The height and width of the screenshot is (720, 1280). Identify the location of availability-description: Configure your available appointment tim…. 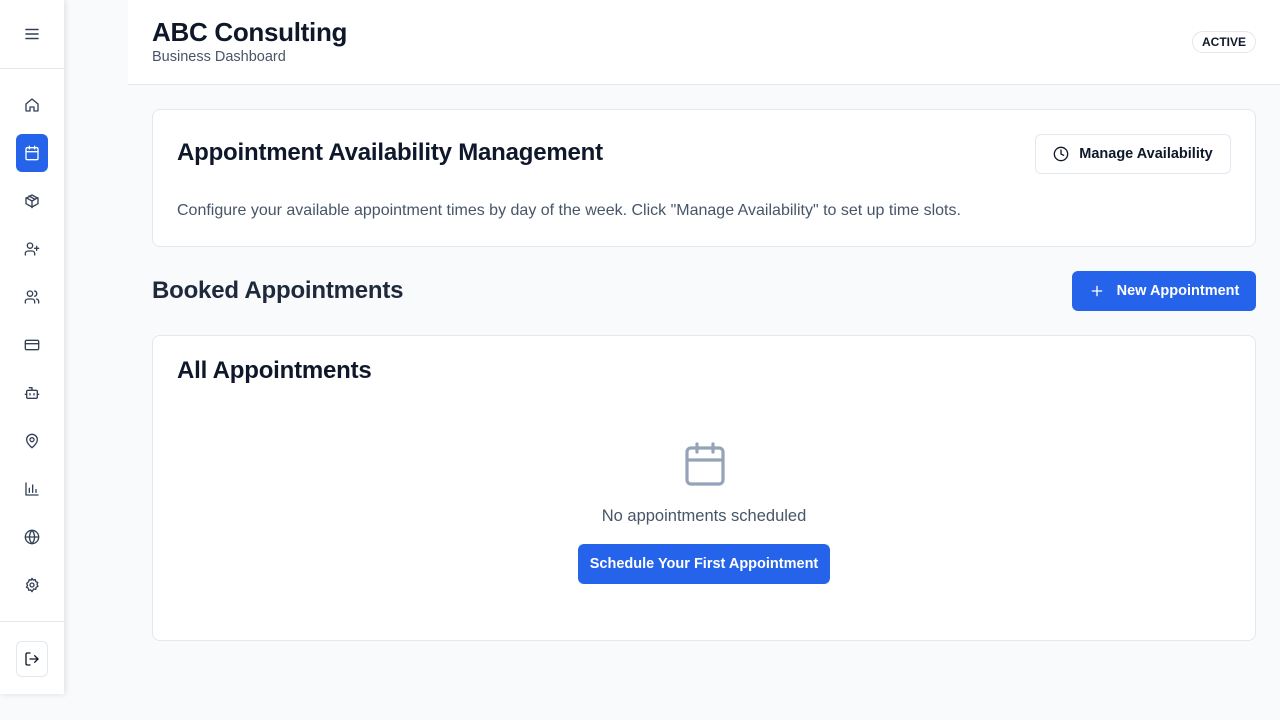
(569, 210).